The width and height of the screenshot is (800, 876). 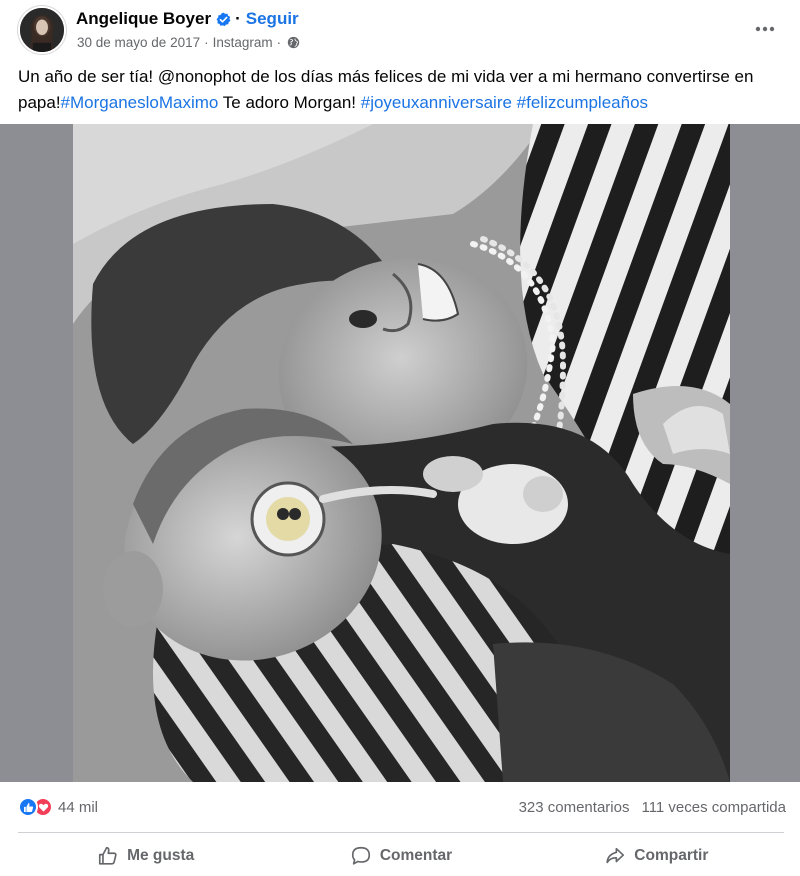 I want to click on hashtag-link: #felizcumpleaños, so click(x=582, y=102).